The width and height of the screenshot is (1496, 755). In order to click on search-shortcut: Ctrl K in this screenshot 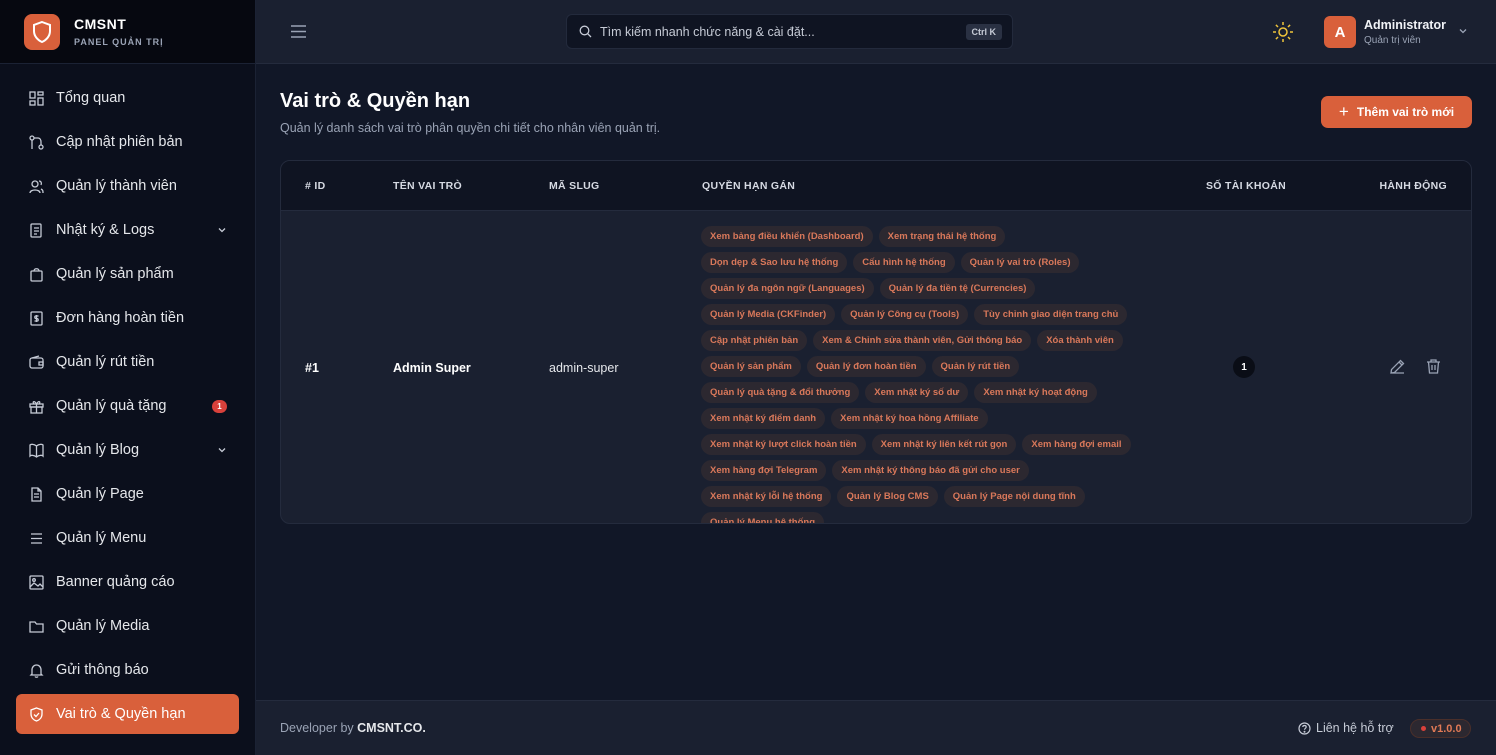, I will do `click(983, 31)`.